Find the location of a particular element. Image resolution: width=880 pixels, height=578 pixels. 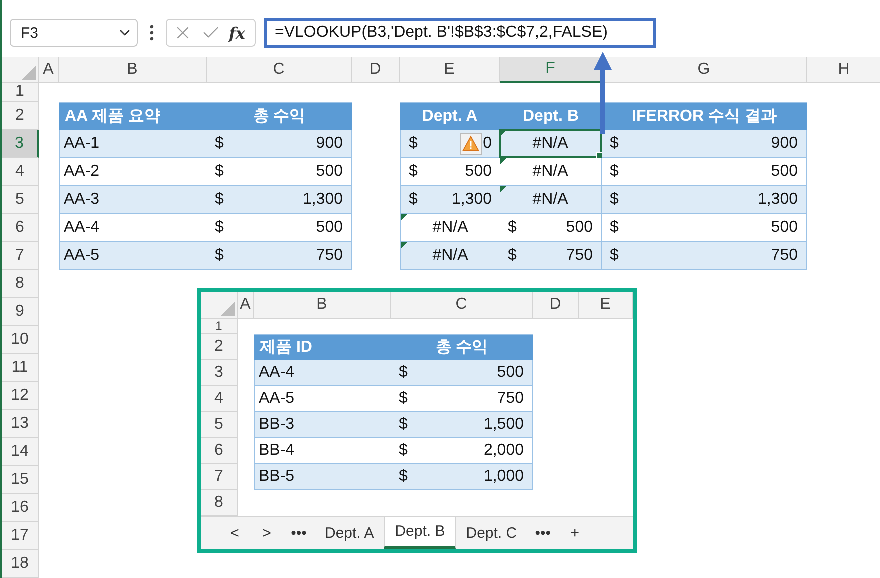

row-header: 17 is located at coordinates (20, 536).